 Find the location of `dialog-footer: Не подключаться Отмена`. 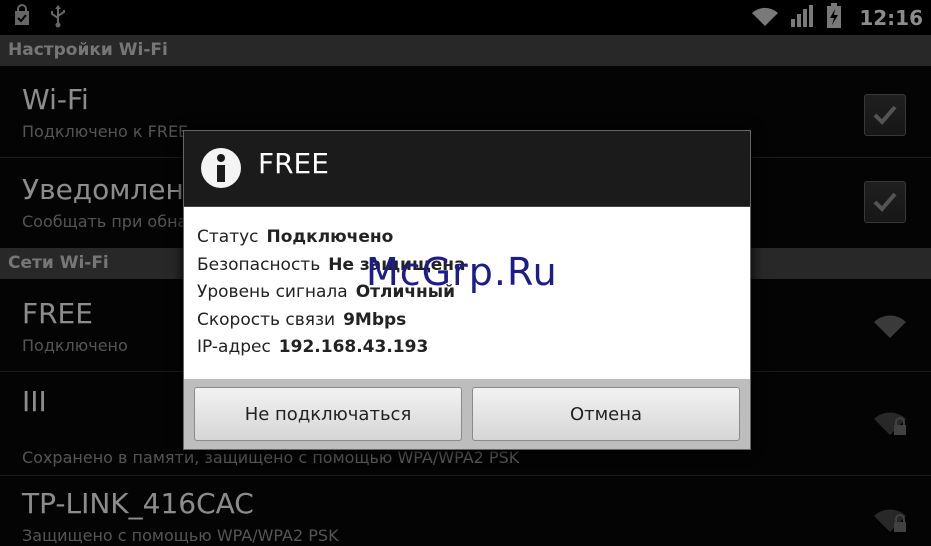

dialog-footer: Не подключаться Отмена is located at coordinates (467, 414).